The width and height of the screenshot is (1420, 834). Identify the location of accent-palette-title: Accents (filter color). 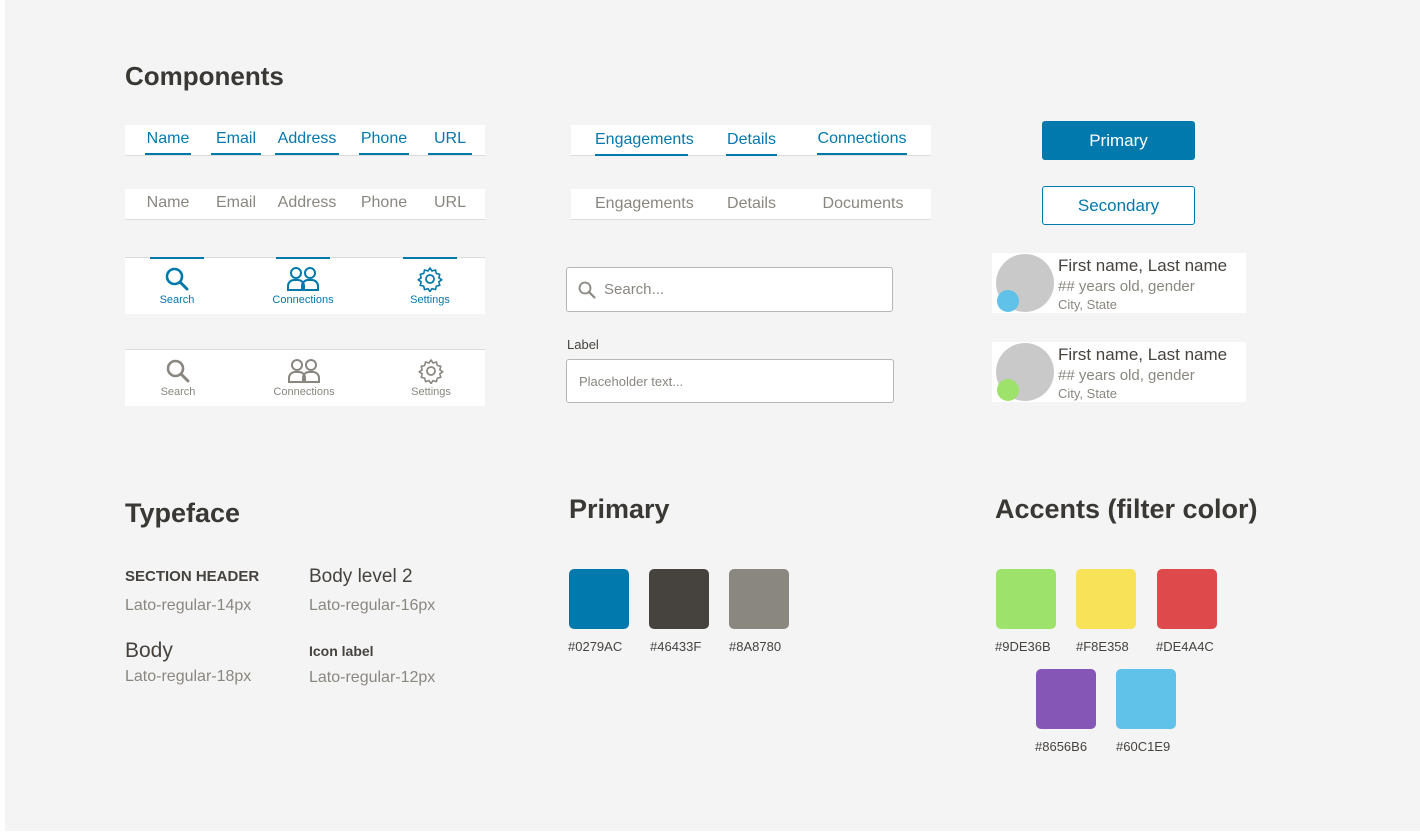
(1126, 509).